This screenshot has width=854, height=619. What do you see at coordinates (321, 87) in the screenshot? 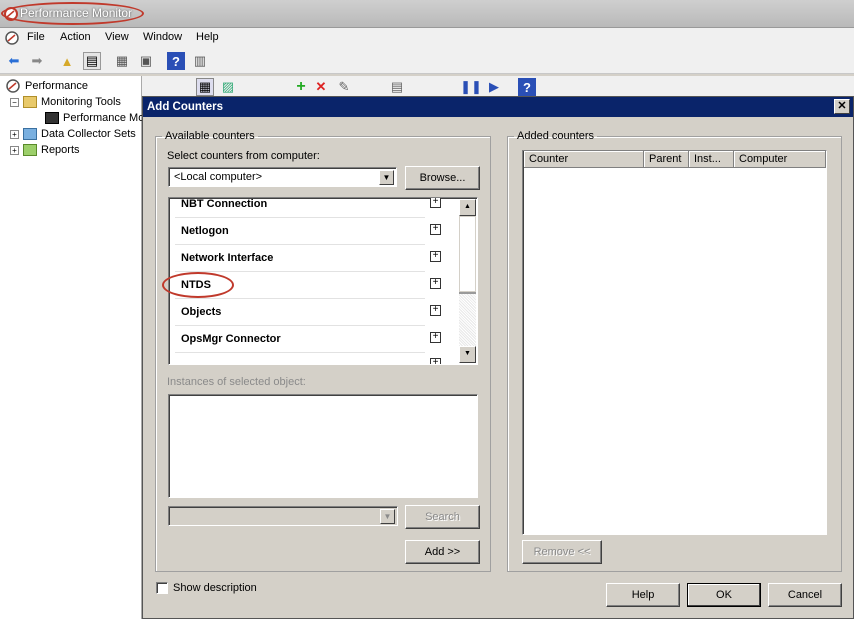
I see `delete-icon: ✕` at bounding box center [321, 87].